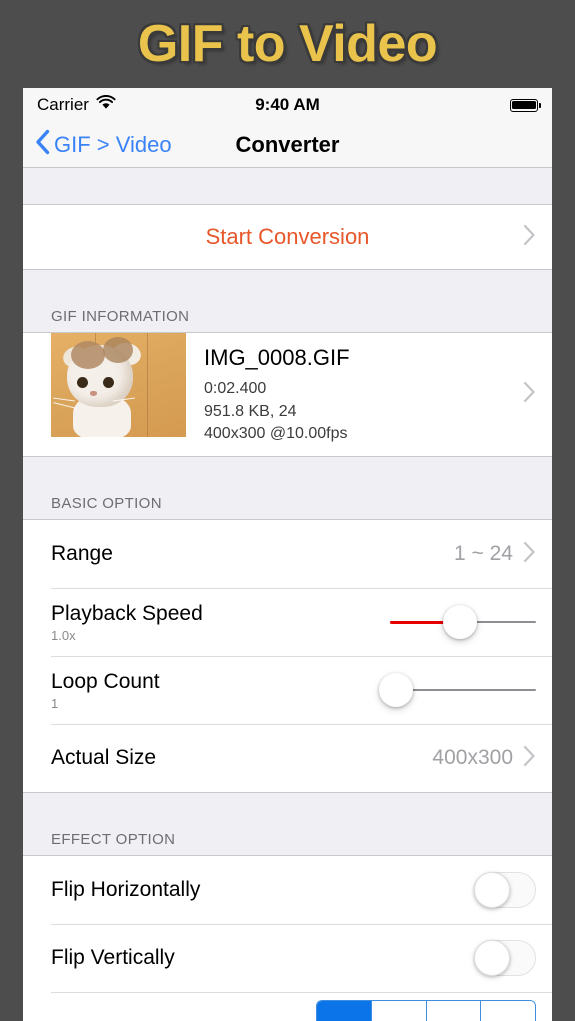  Describe the element at coordinates (395, 690) in the screenshot. I see `loop-count-slider-thumb` at that location.